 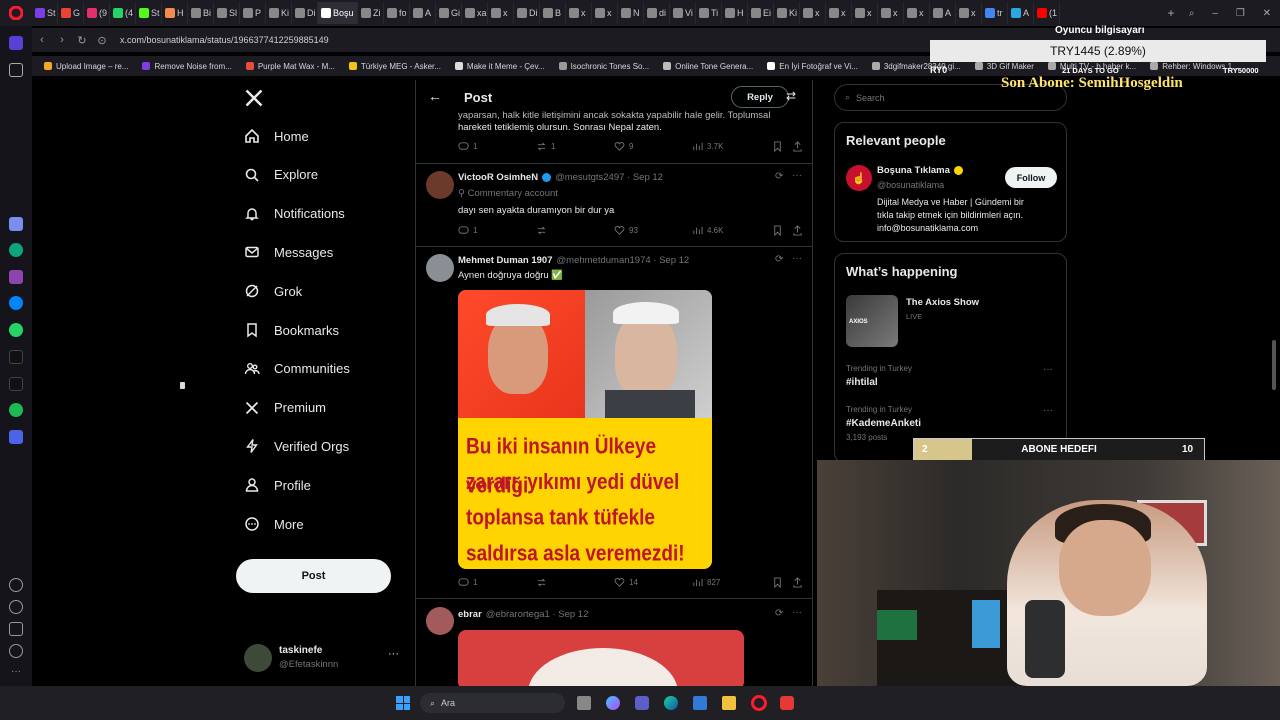 I want to click on browser-tab: Ti, so click(x=709, y=13).